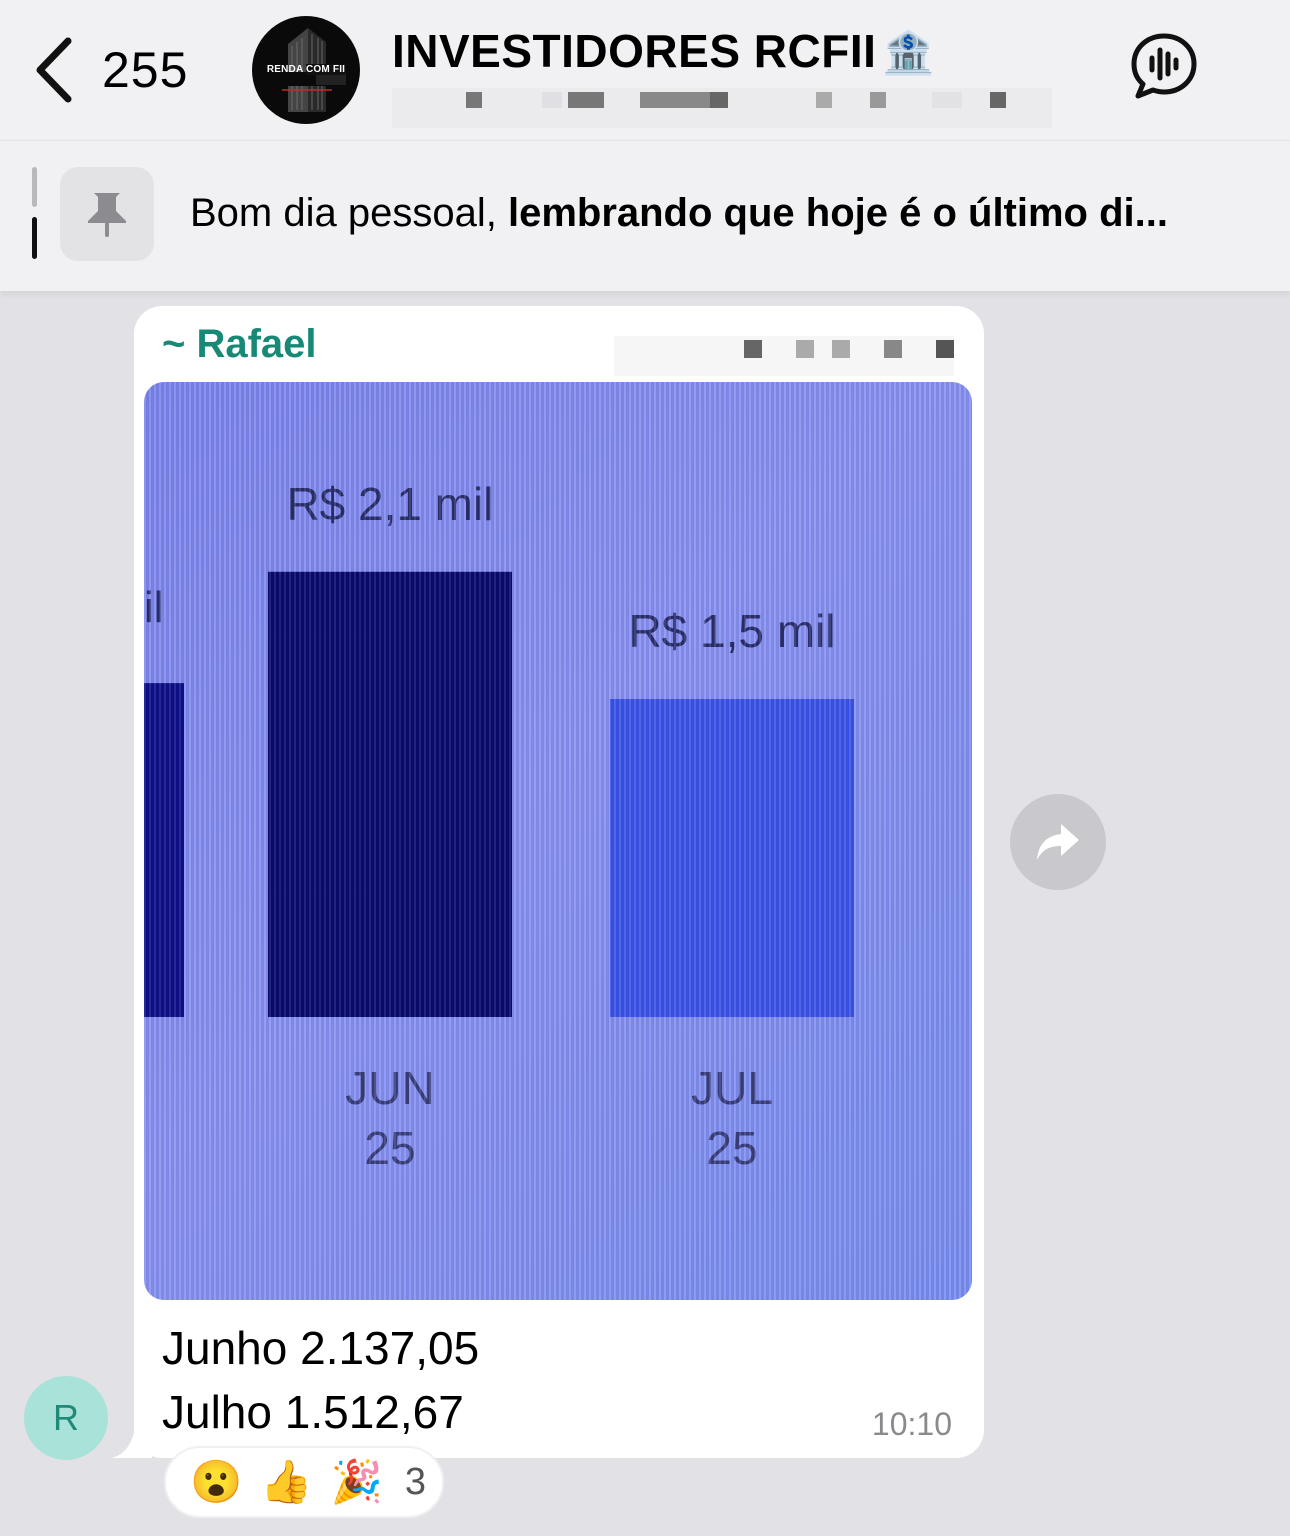  What do you see at coordinates (321, 1348) in the screenshot?
I see `caption-line-june: Junho 2.137,05` at bounding box center [321, 1348].